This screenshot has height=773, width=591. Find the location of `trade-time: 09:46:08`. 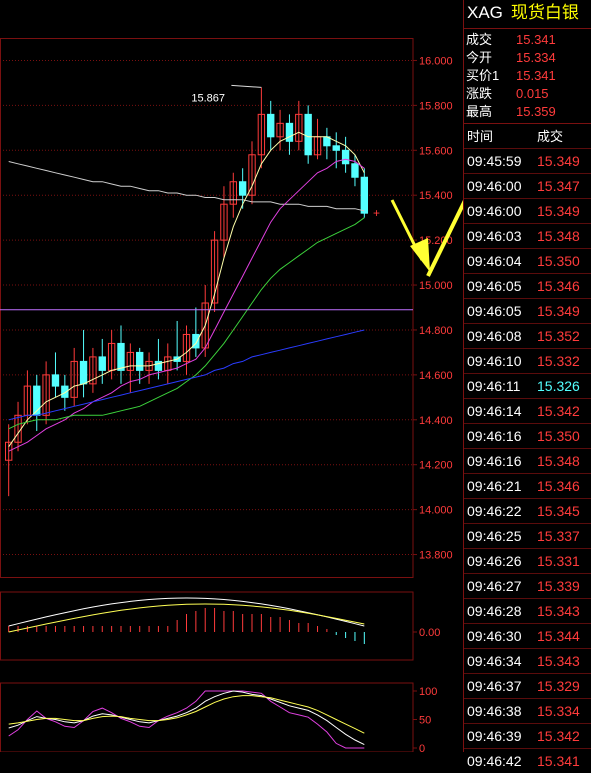

trade-time: 09:46:08 is located at coordinates (494, 336).